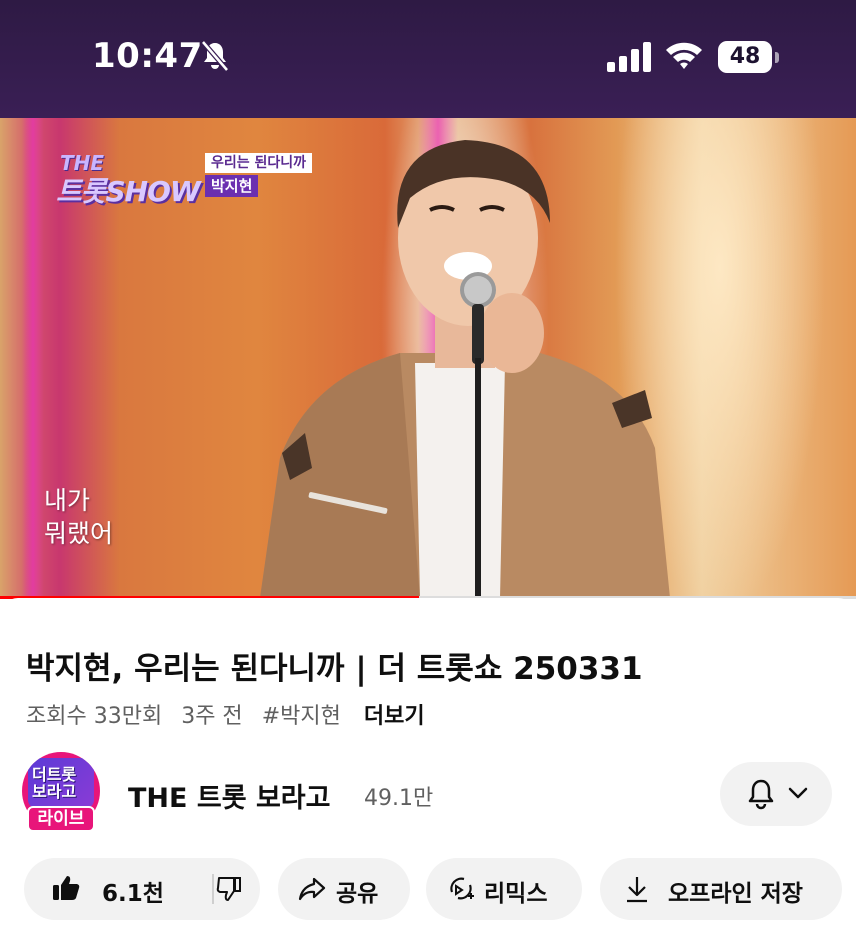  I want to click on battery-nub, so click(777, 57).